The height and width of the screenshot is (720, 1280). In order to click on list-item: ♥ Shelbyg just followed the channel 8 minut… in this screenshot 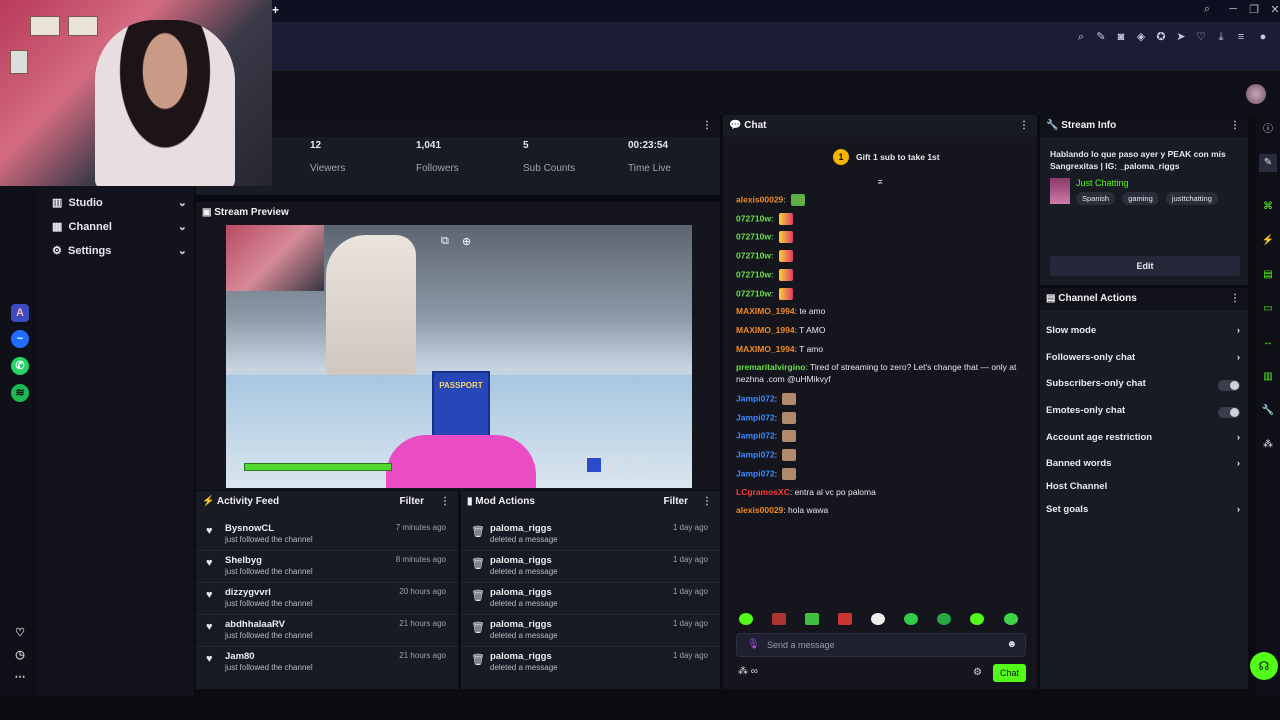, I will do `click(327, 567)`.